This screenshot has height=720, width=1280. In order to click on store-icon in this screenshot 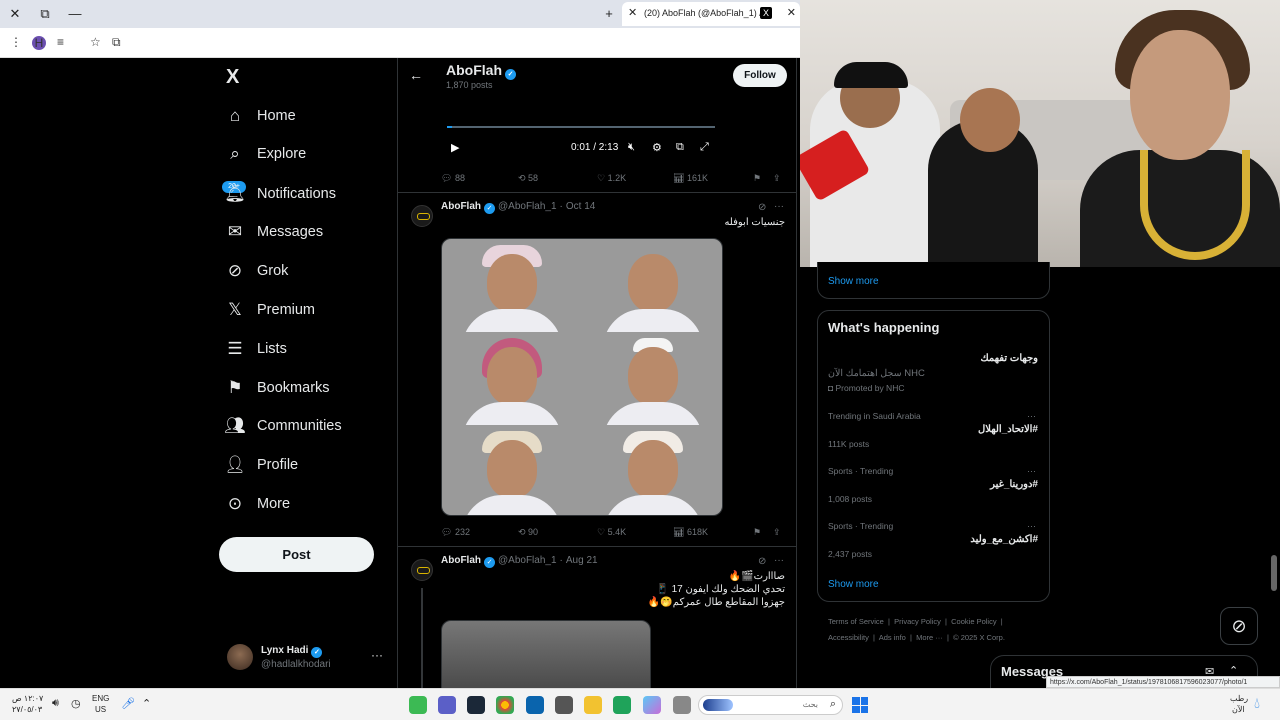, I will do `click(564, 705)`.